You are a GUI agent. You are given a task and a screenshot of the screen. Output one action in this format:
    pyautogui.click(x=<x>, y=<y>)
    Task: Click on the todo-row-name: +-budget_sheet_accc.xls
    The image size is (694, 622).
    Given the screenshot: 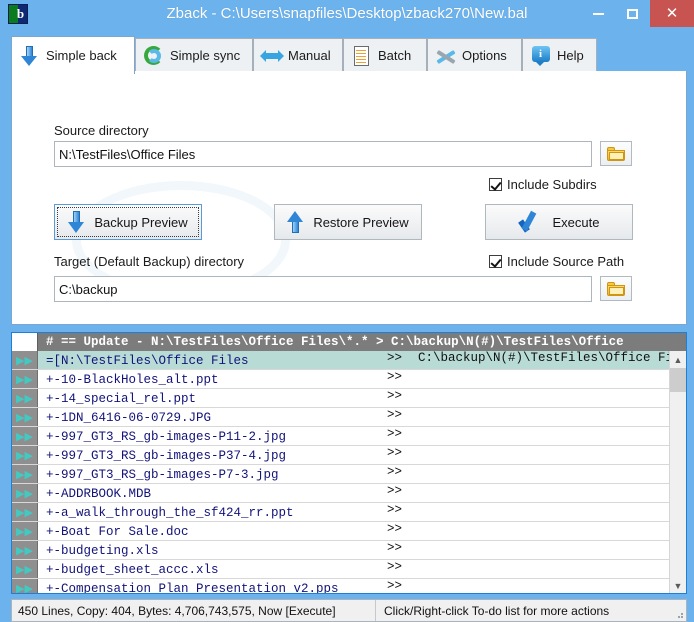 What is the action you would take?
    pyautogui.click(x=132, y=569)
    